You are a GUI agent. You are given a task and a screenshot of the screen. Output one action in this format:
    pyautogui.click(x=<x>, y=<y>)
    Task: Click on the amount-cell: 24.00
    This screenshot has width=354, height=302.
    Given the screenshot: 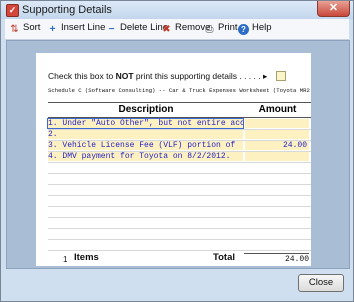 What is the action you would take?
    pyautogui.click(x=277, y=145)
    